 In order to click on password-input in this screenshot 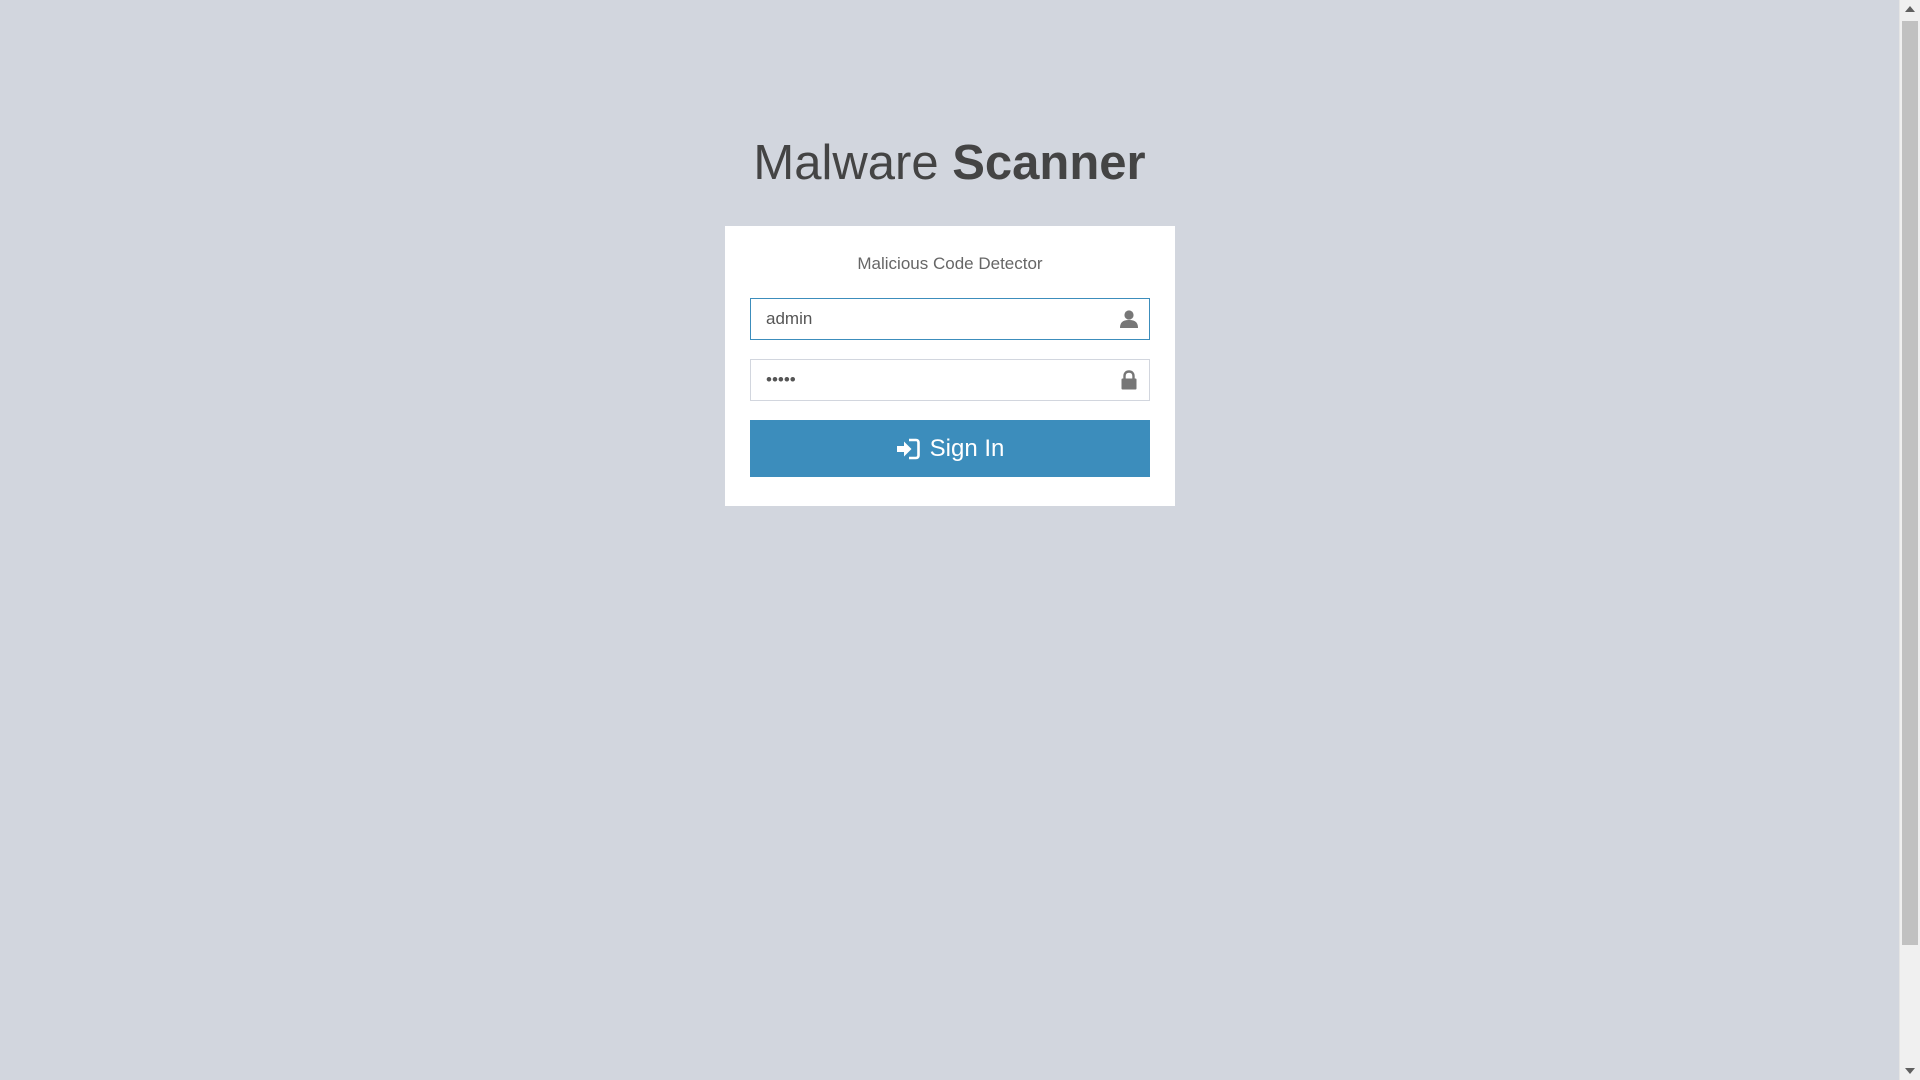, I will do `click(950, 380)`.